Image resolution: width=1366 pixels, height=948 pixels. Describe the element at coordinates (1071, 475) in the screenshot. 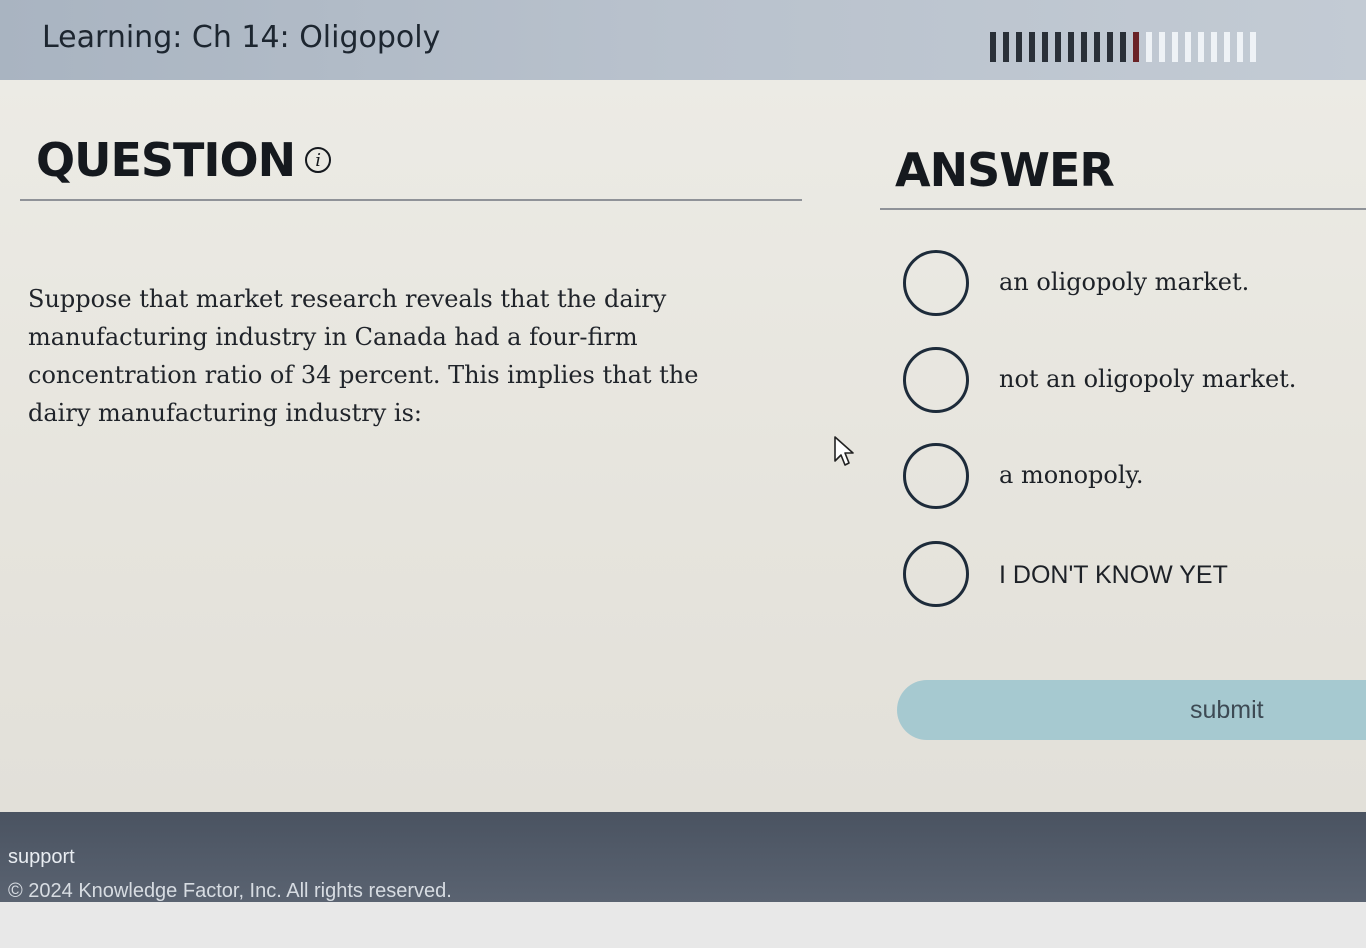

I see `answer-option-label: a monopoly.` at that location.